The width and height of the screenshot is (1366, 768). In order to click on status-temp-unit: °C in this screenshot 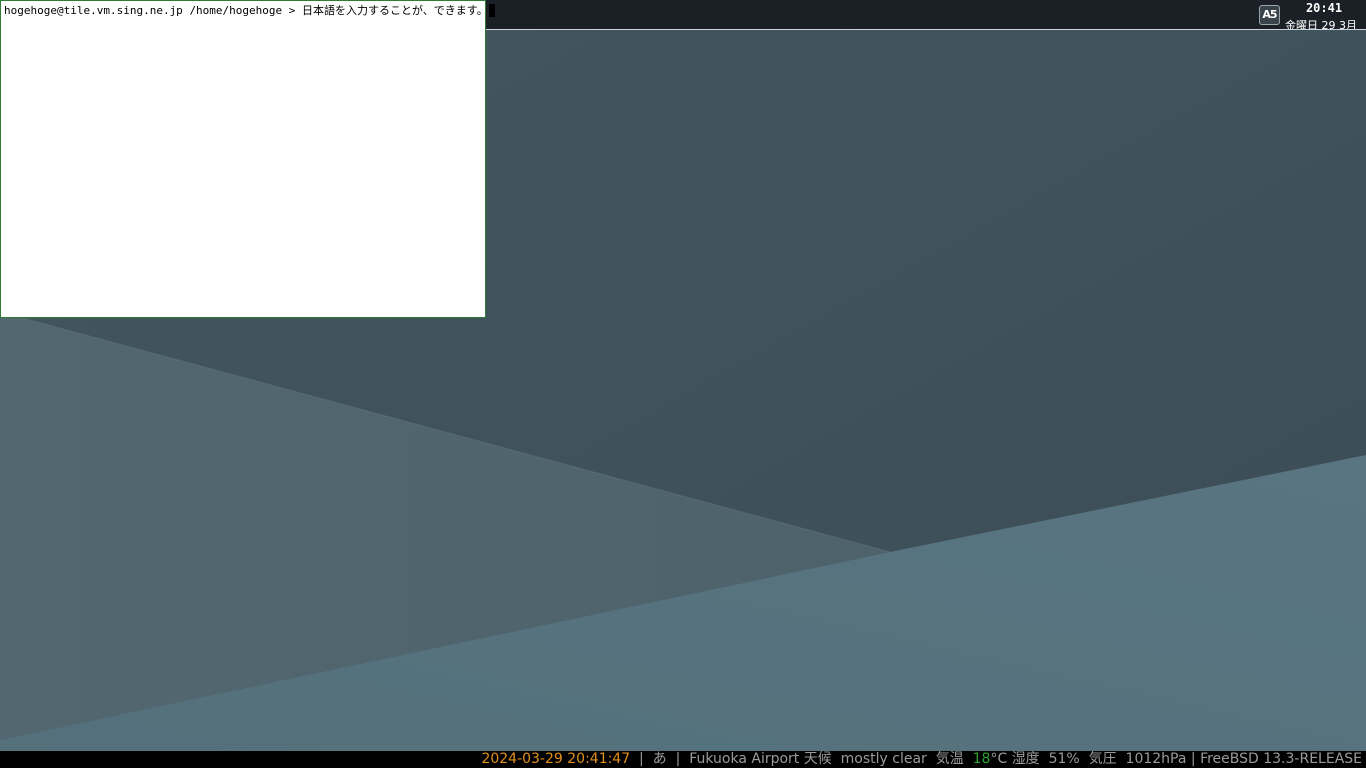, I will do `click(999, 759)`.